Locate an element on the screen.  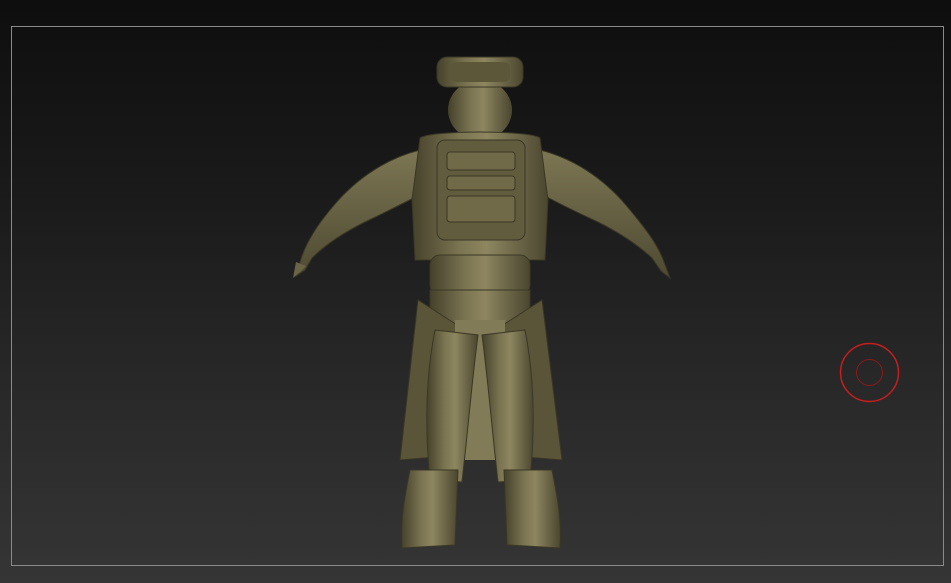
torso is located at coordinates (480, 196).